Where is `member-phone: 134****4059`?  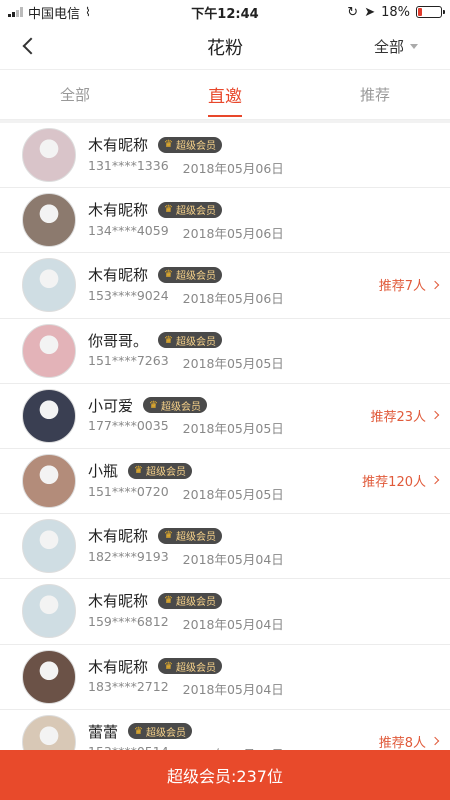 member-phone: 134****4059 is located at coordinates (128, 230).